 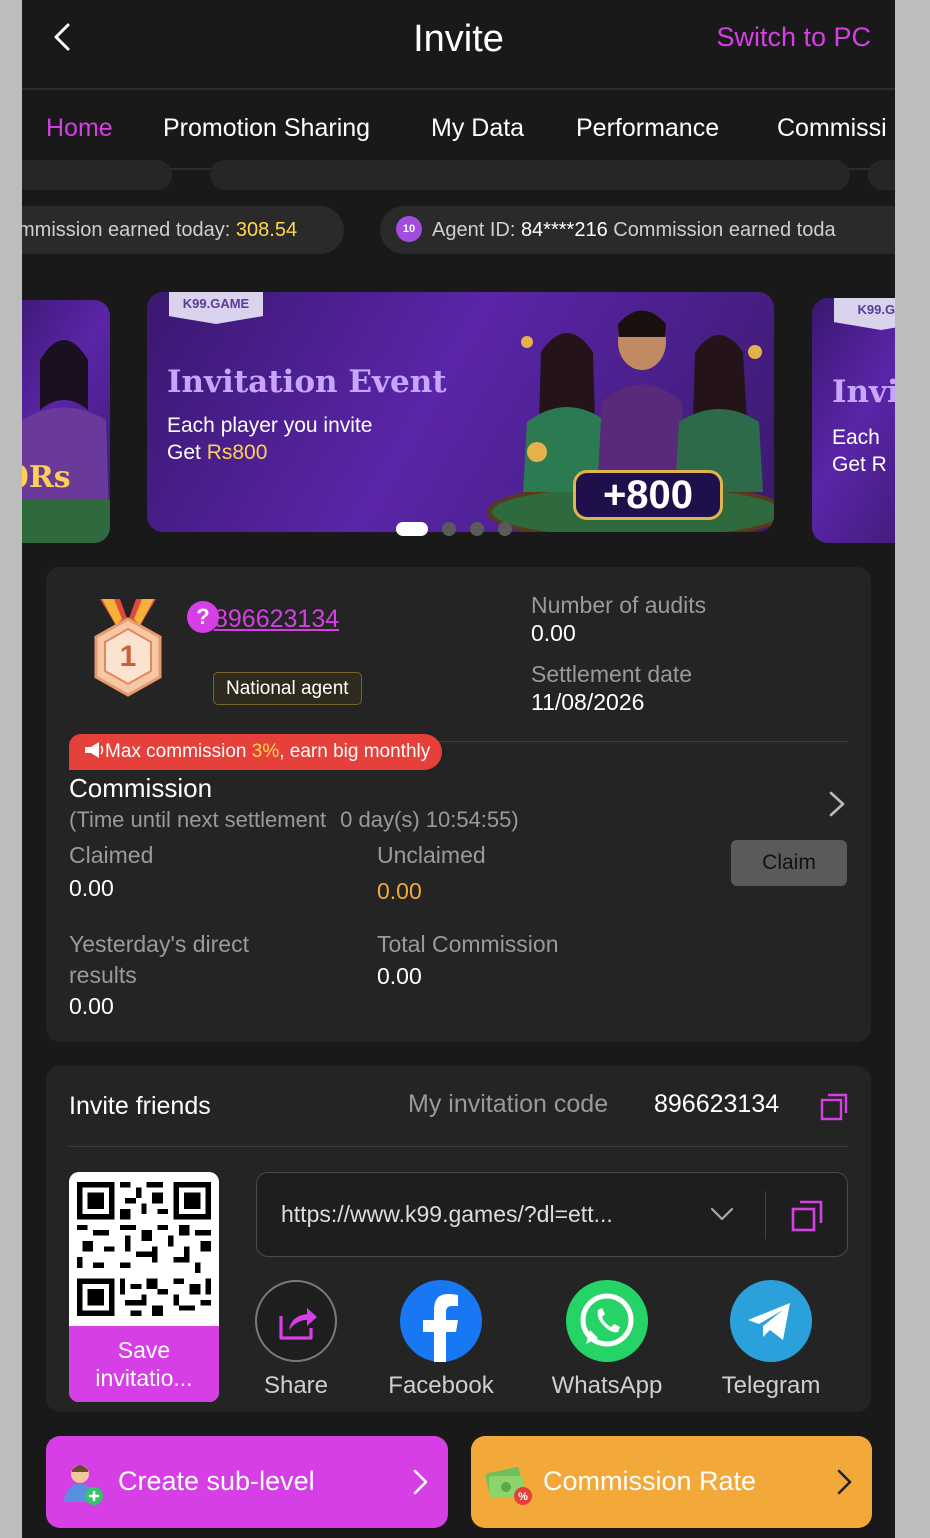 I want to click on commission-rate-button: % Commission Rate, so click(x=671, y=1482).